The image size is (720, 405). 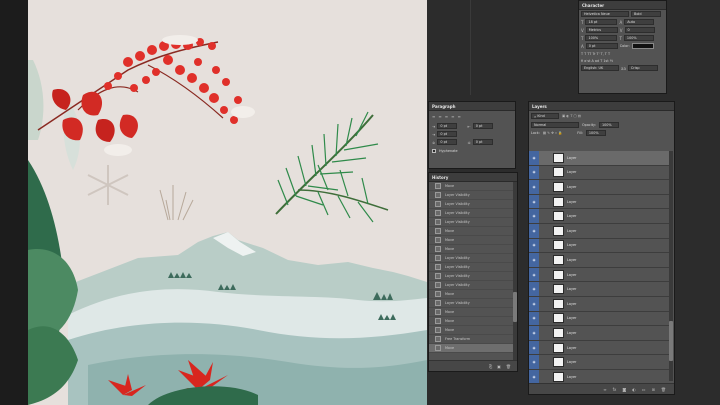 What do you see at coordinates (571, 116) in the screenshot?
I see `filter-icons: ▣ ◐ T ▢ ▤` at bounding box center [571, 116].